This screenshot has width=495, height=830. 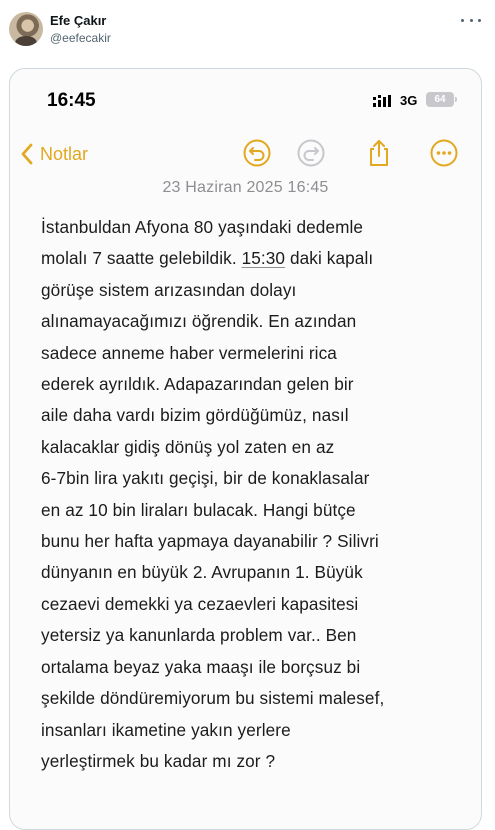 I want to click on back-button: Notlar, so click(x=54, y=154).